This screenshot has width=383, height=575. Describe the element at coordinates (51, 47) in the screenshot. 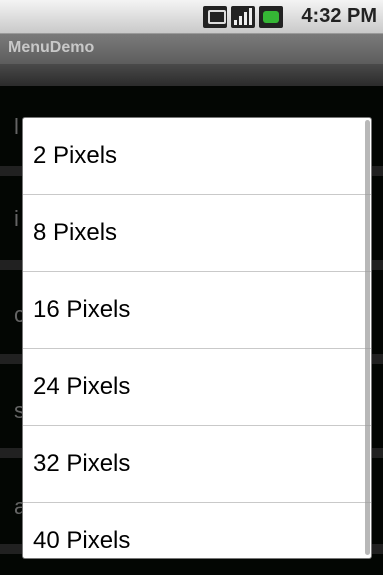

I see `app-title: MenuDemo` at that location.